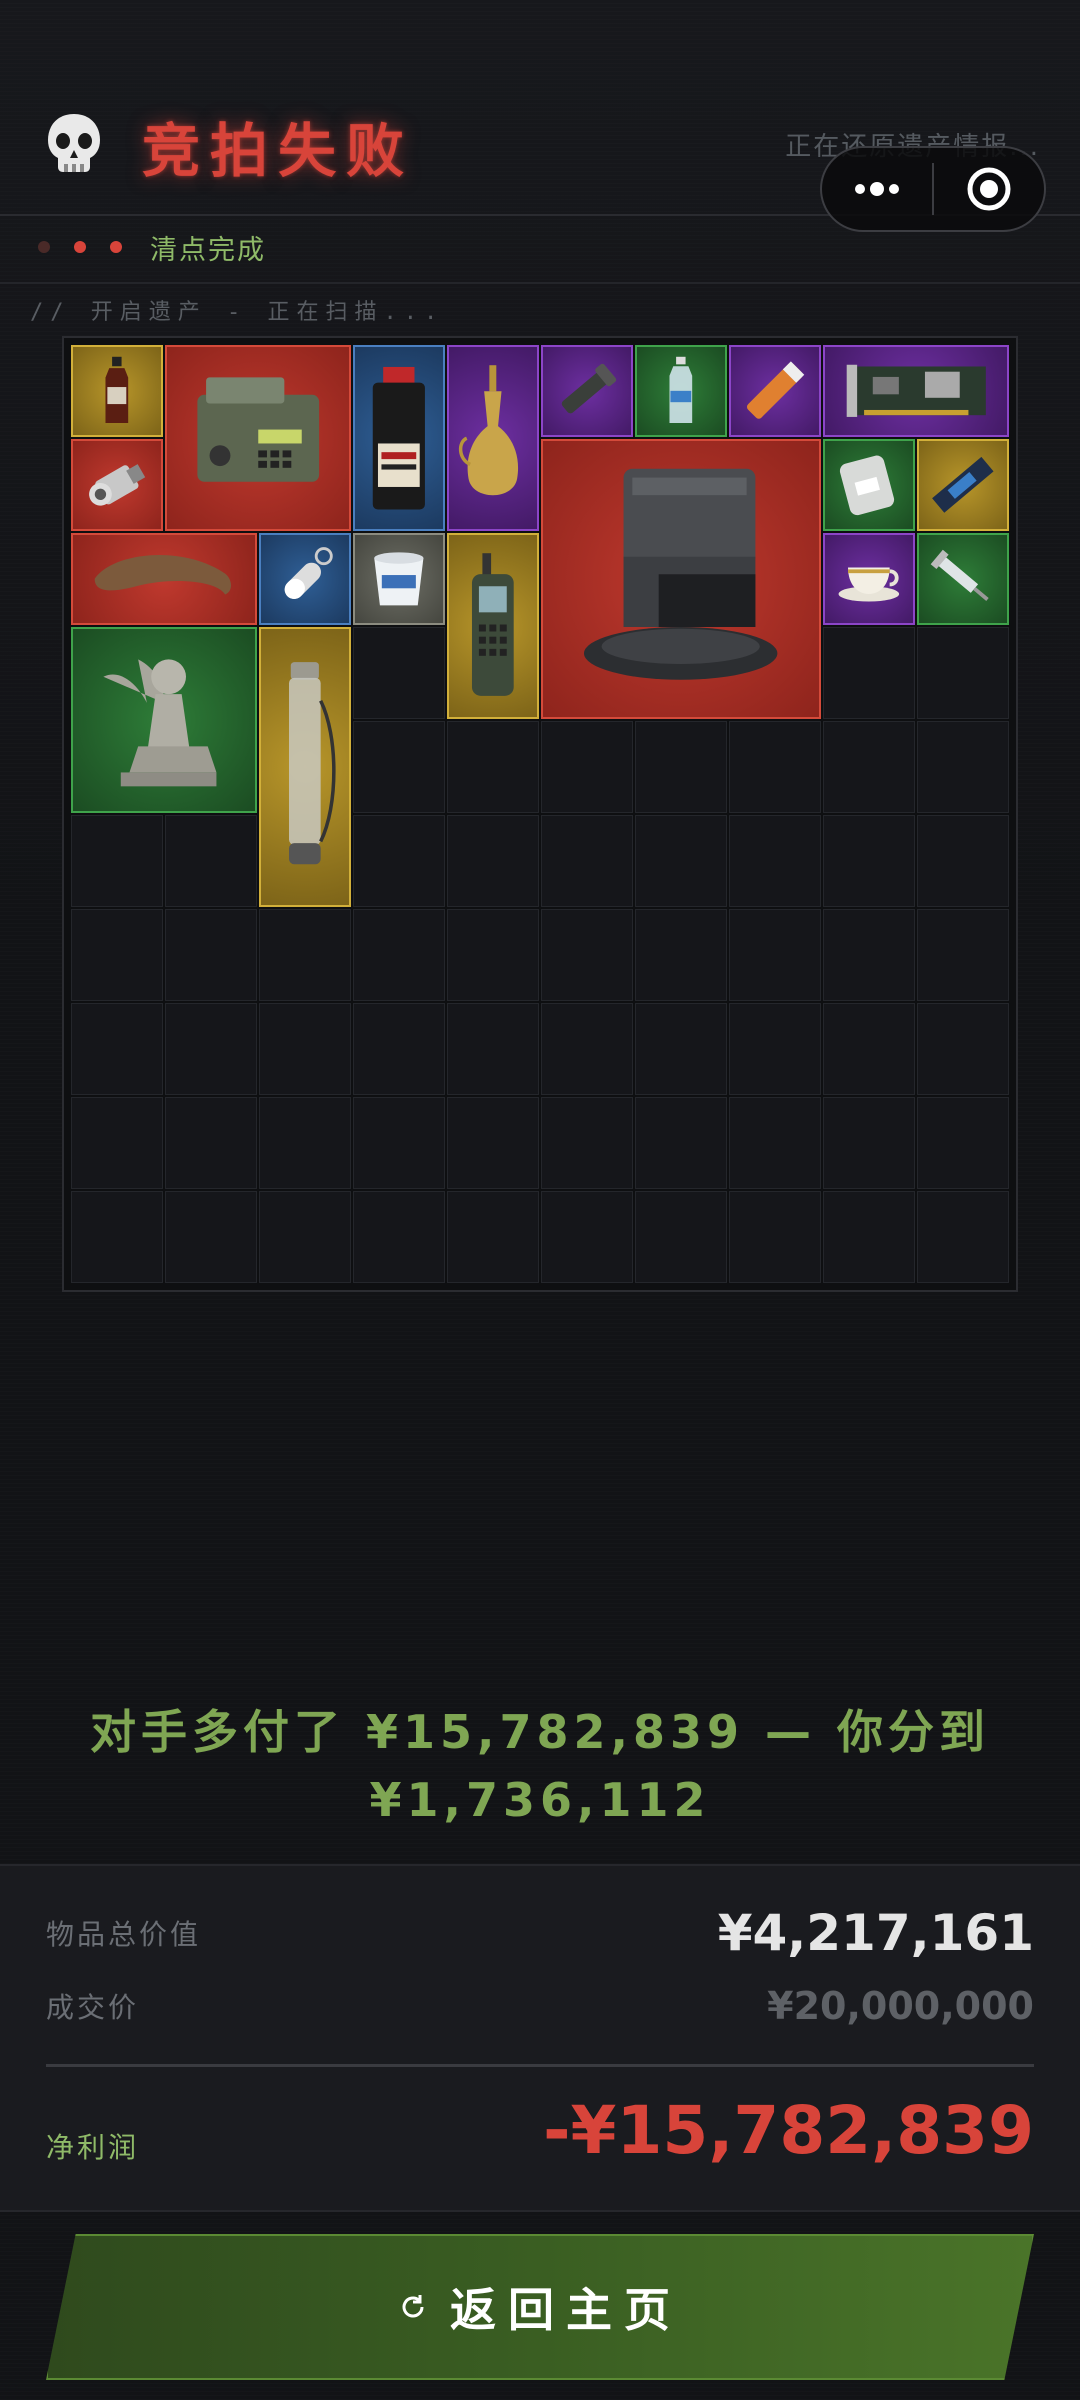 The width and height of the screenshot is (1080, 2400). I want to click on close-miniprogram-button, so click(989, 189).